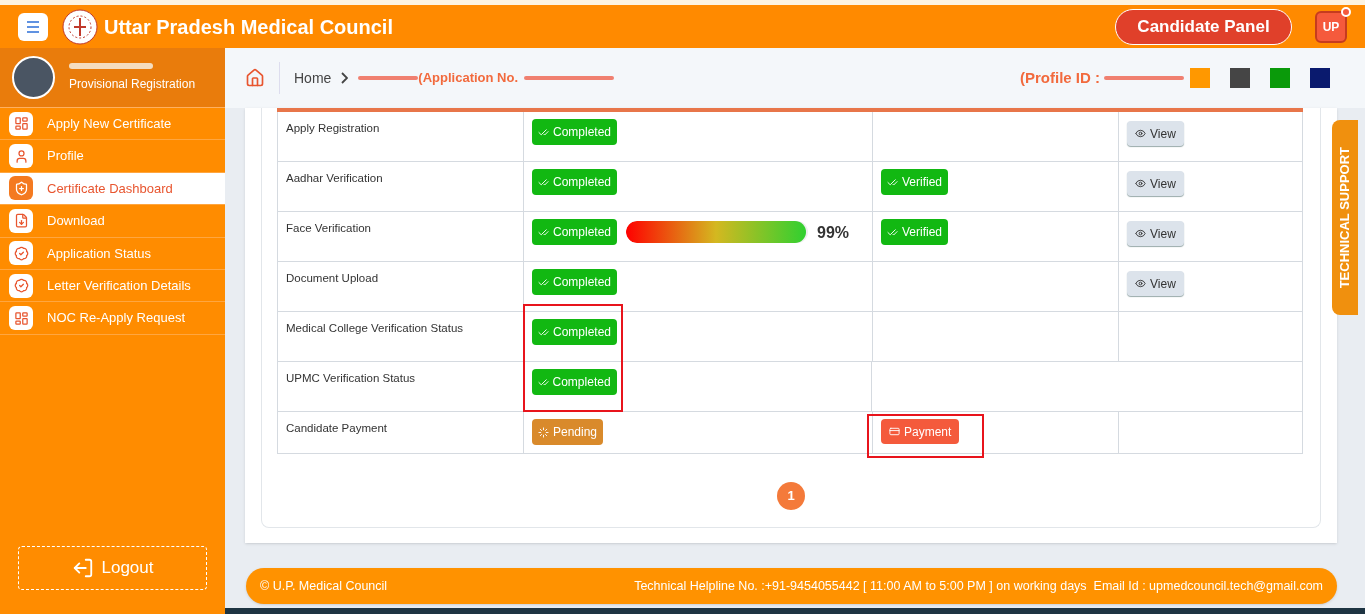  What do you see at coordinates (568, 432) in the screenshot?
I see `status-badge: Pending` at bounding box center [568, 432].